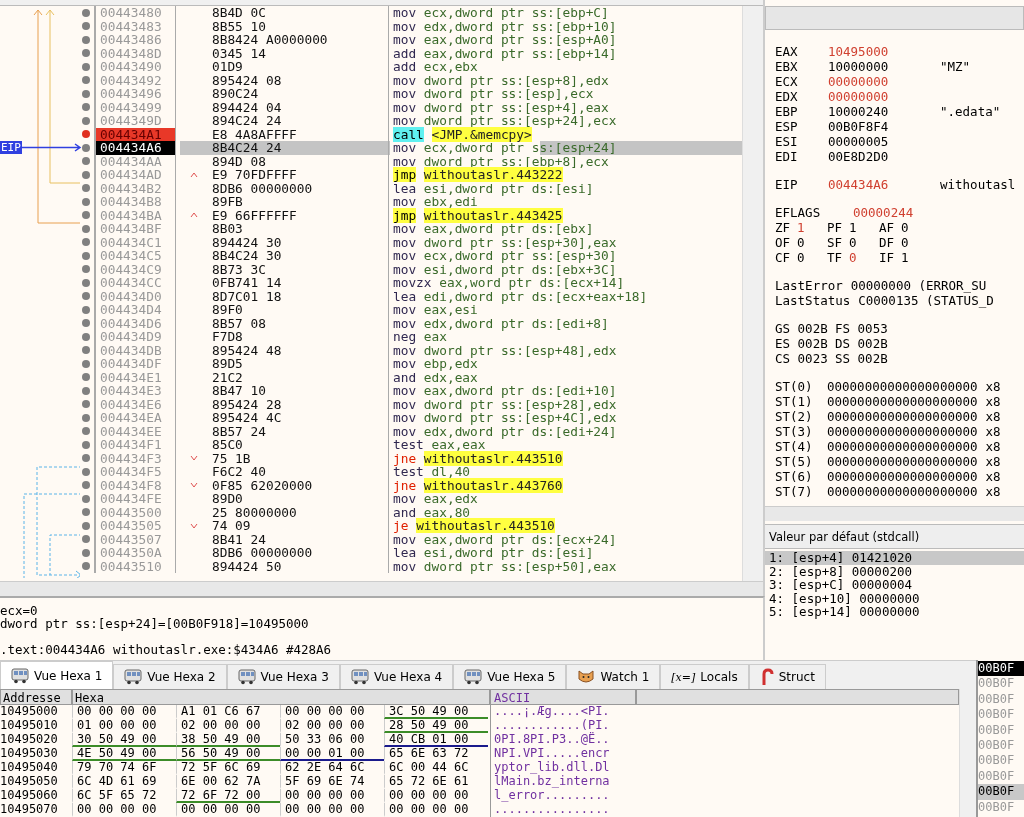 The height and width of the screenshot is (817, 1024). Describe the element at coordinates (884, 184) in the screenshot. I see `register-value: 004434A6` at that location.